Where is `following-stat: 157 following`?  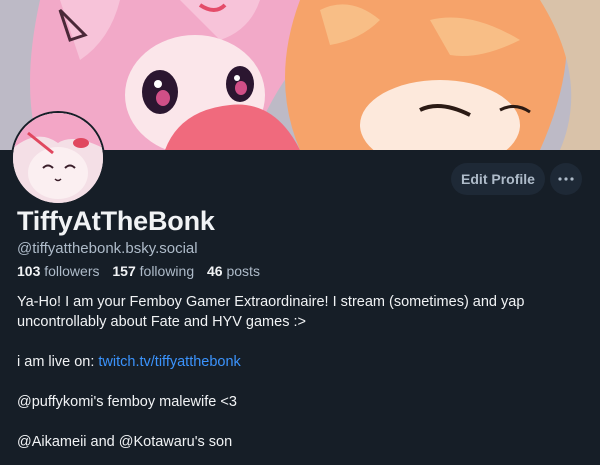
following-stat: 157 following is located at coordinates (153, 271).